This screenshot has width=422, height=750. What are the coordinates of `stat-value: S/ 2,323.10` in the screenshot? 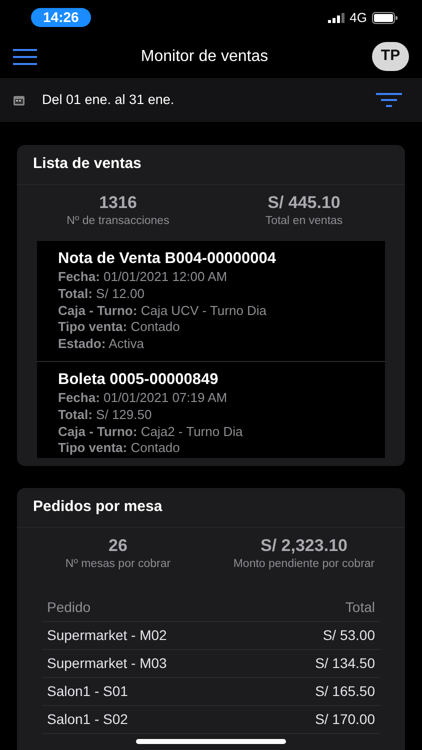 It's located at (304, 546).